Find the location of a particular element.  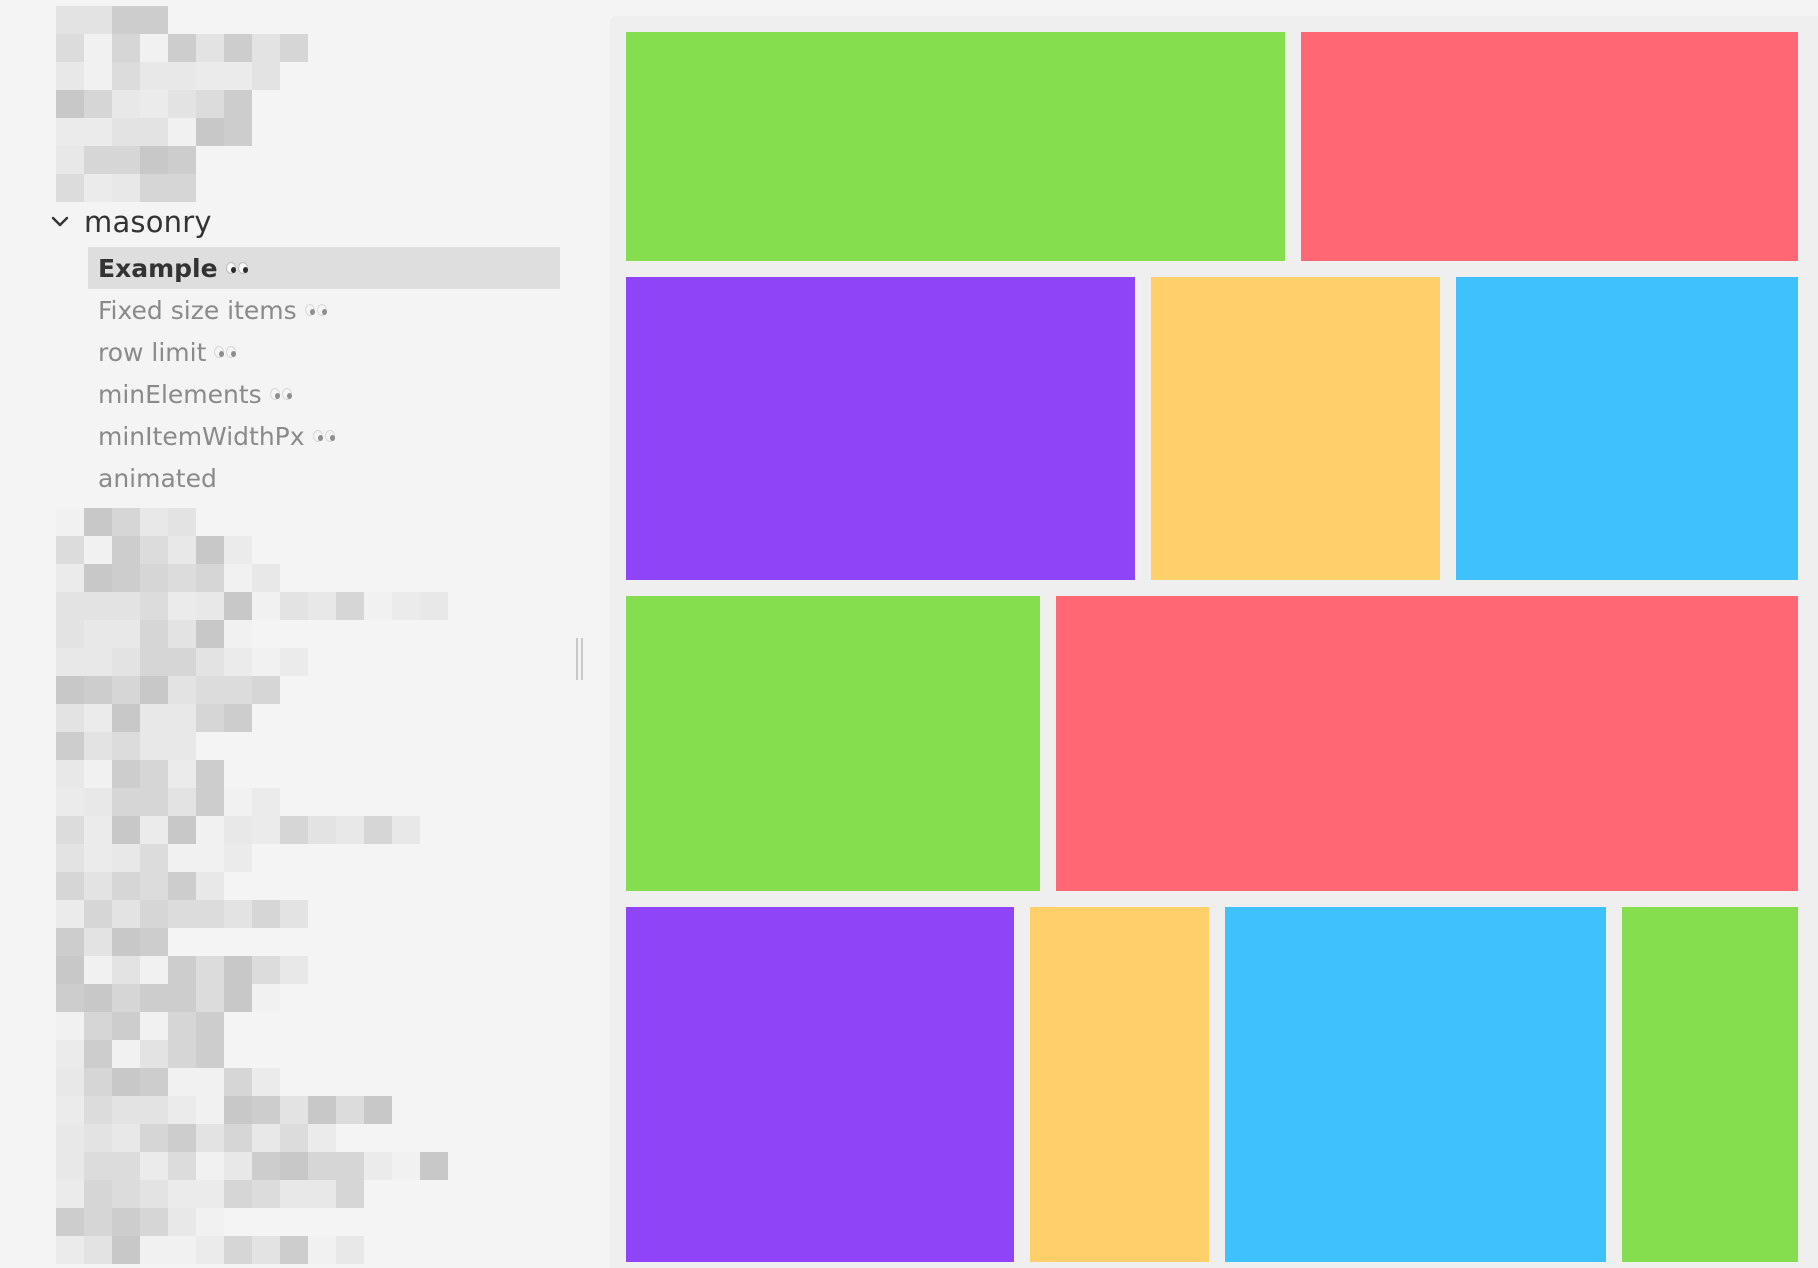

sidebar-resize-handle is located at coordinates (580, 659).